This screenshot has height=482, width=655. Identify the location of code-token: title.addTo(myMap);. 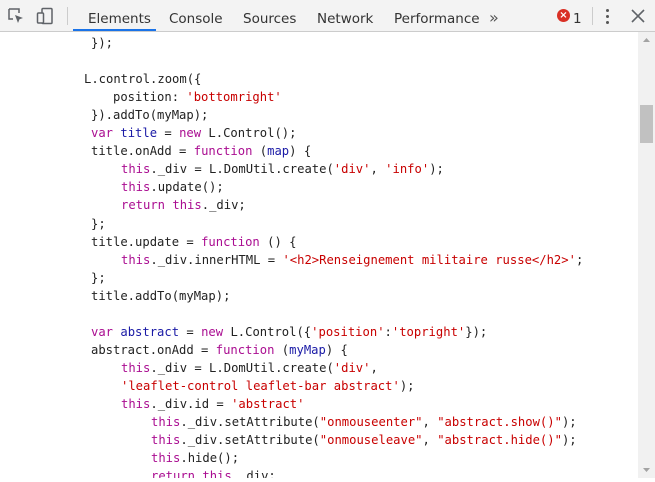
(161, 296).